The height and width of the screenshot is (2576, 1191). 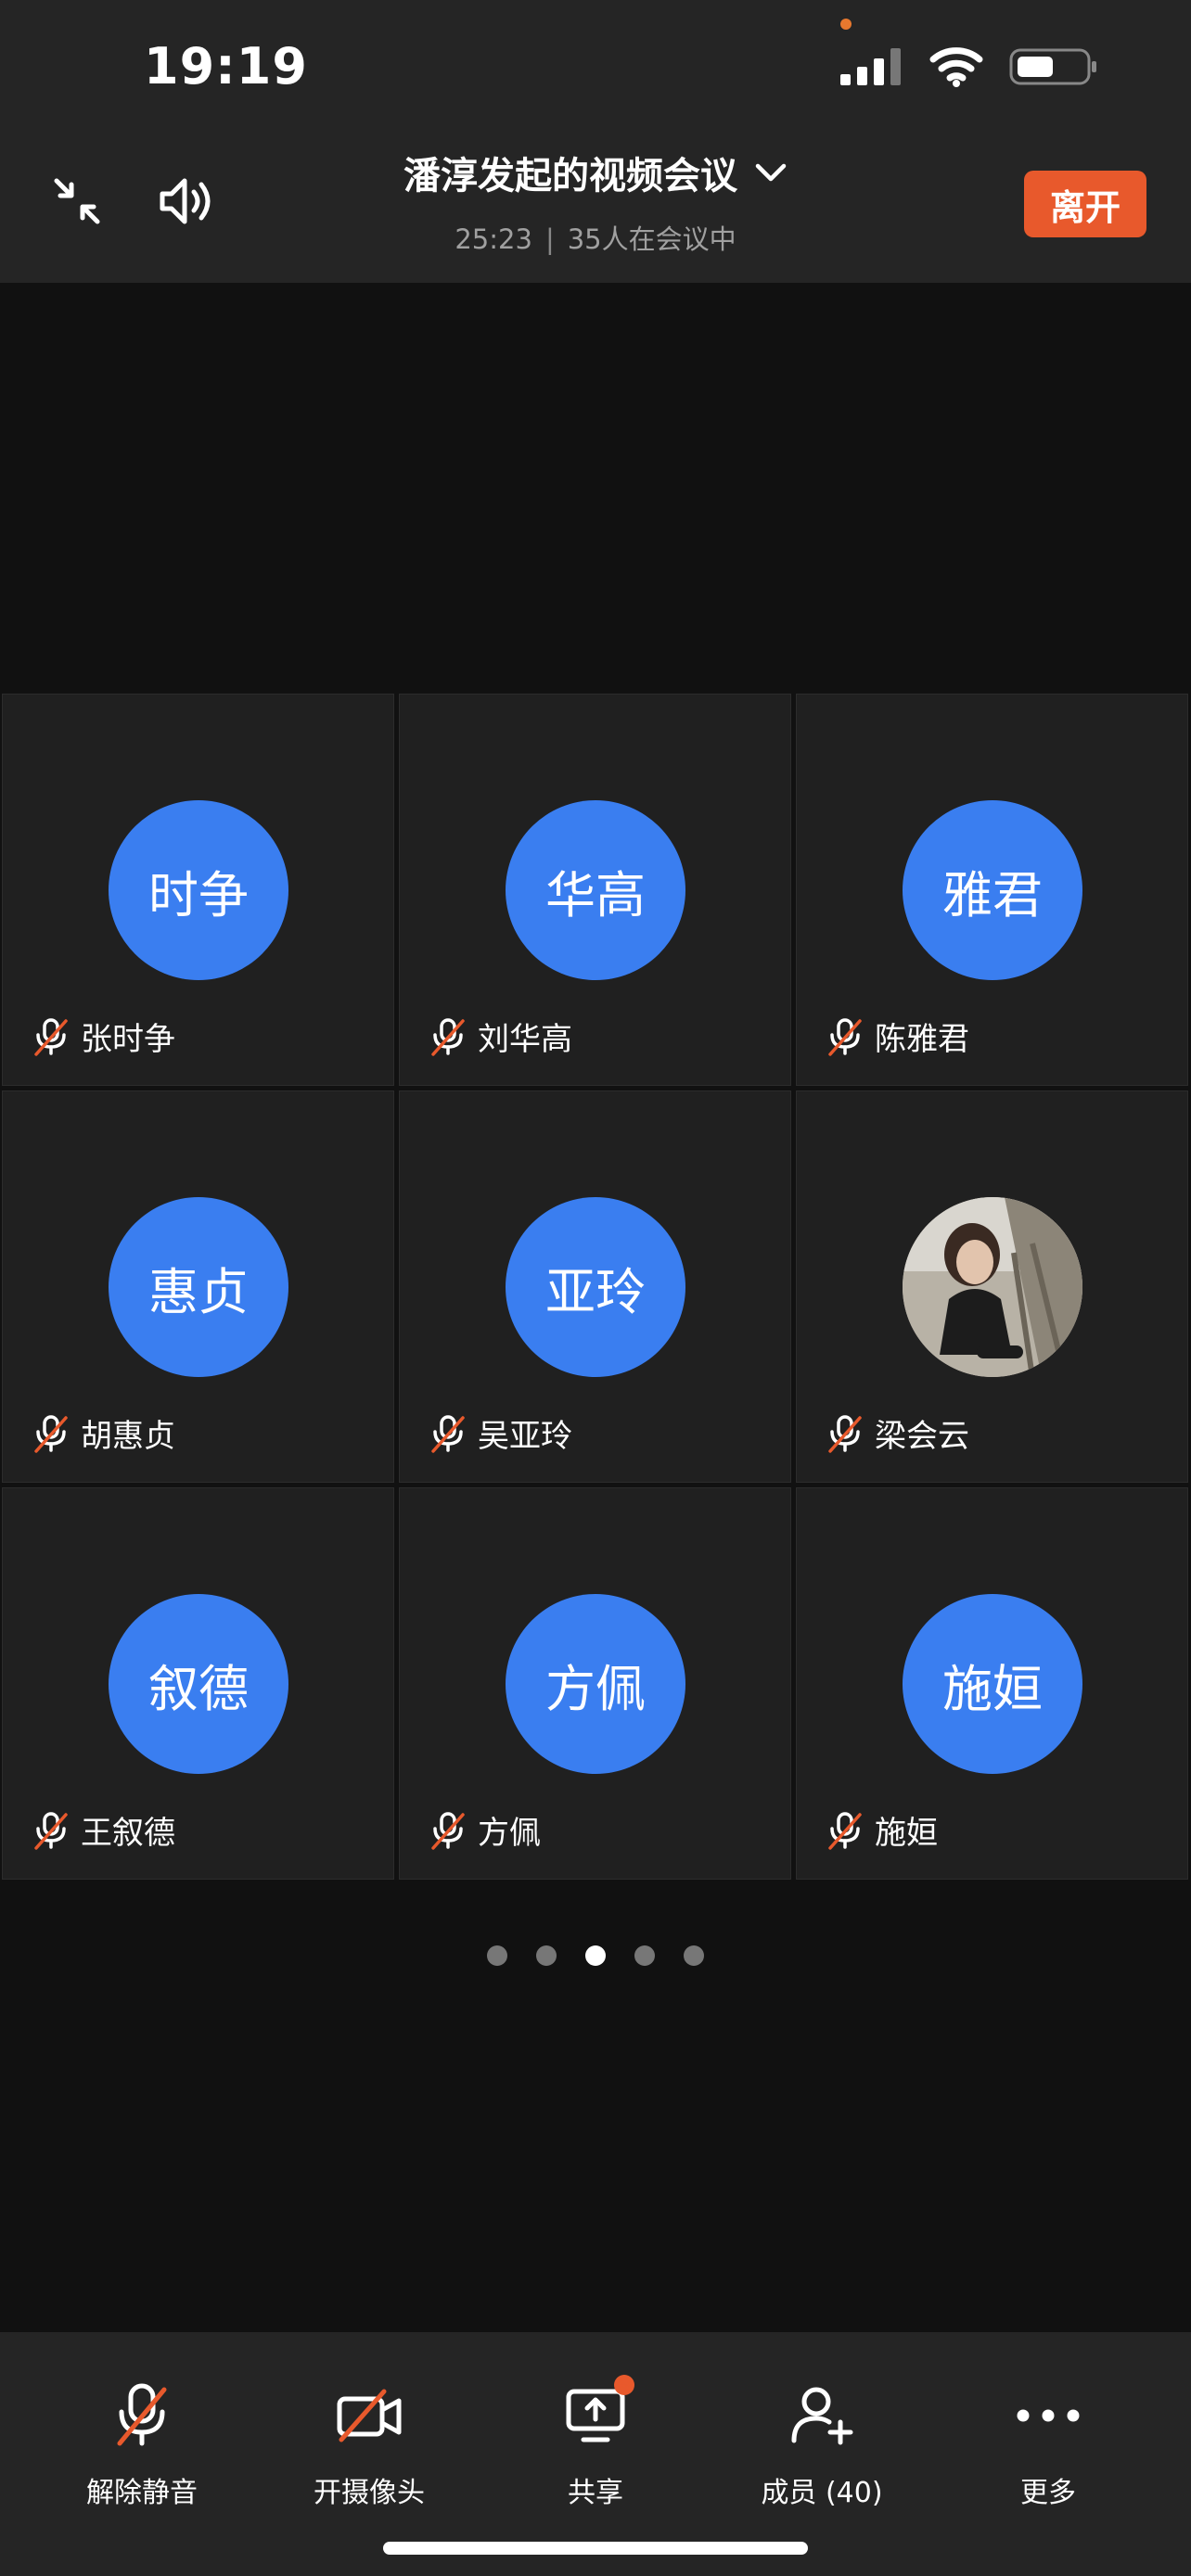 I want to click on avatar-initials: 惠贞, so click(x=198, y=1287).